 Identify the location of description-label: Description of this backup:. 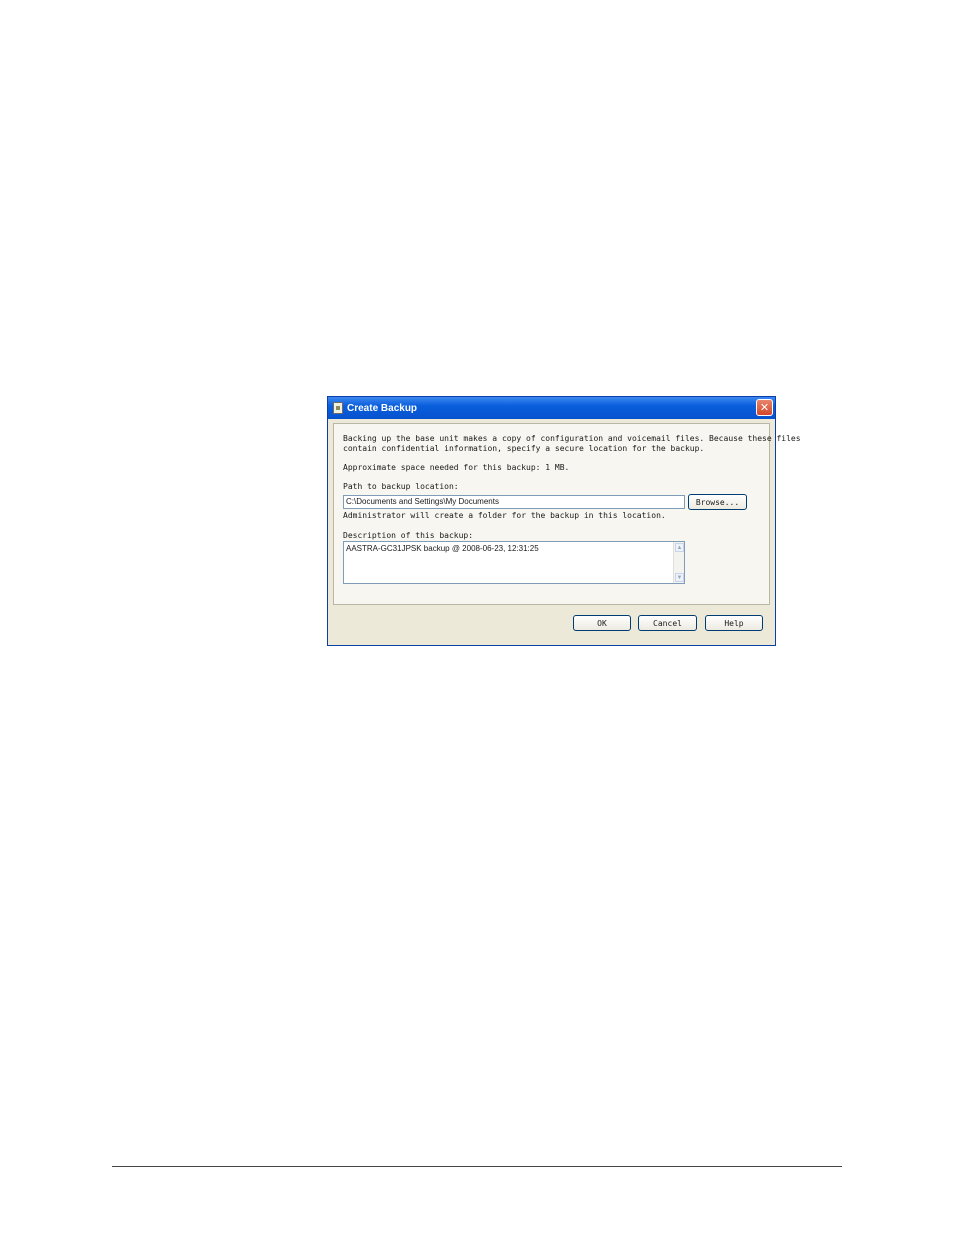
(408, 535).